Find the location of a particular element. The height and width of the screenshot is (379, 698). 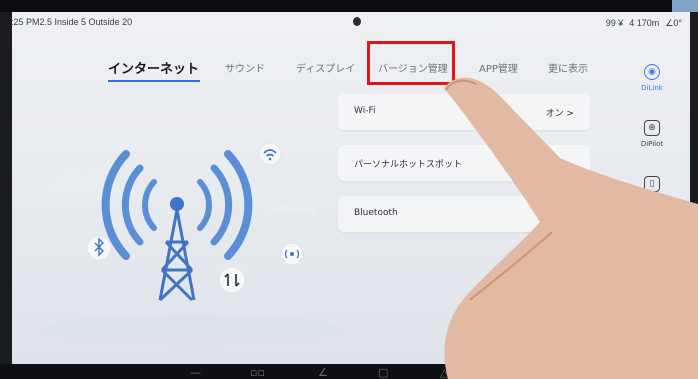

ground-ellipse is located at coordinates (192, 330).